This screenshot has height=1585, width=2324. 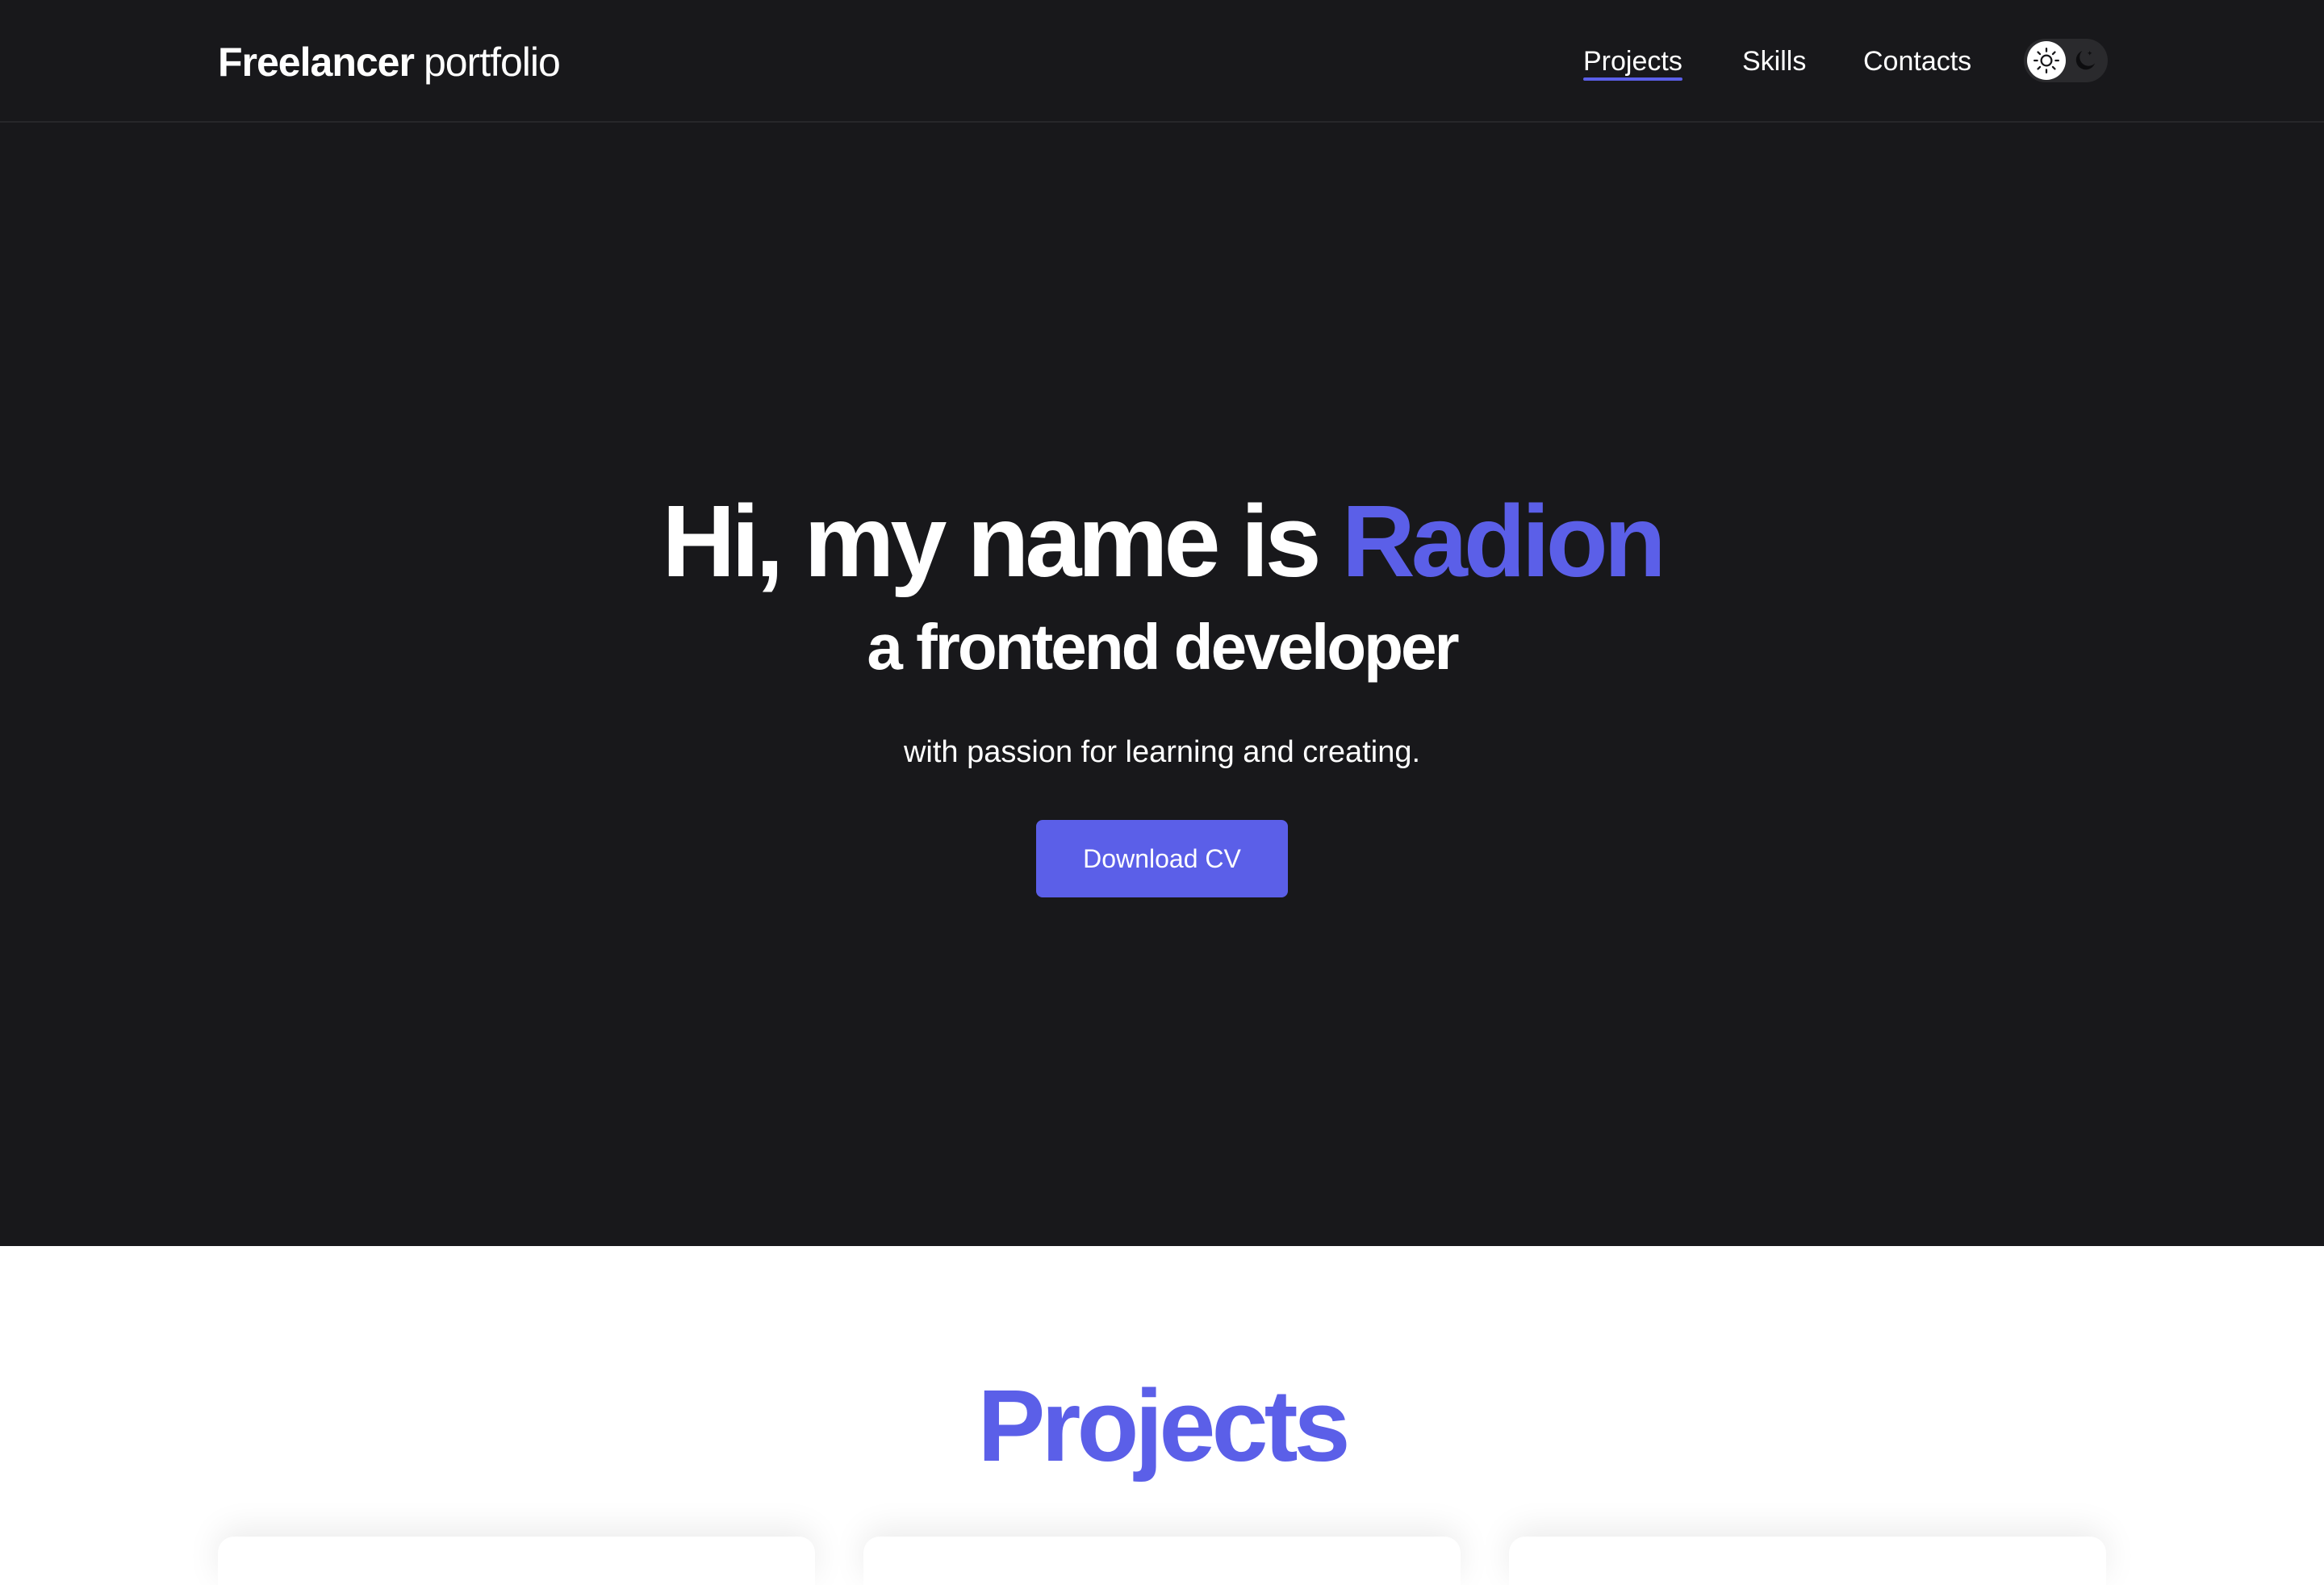 I want to click on nav-link-label: Contacts, so click(x=1917, y=62).